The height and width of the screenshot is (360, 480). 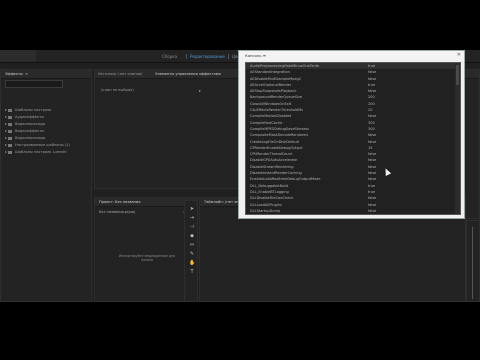 I want to click on tab-effects: Эффекты, so click(x=14, y=74).